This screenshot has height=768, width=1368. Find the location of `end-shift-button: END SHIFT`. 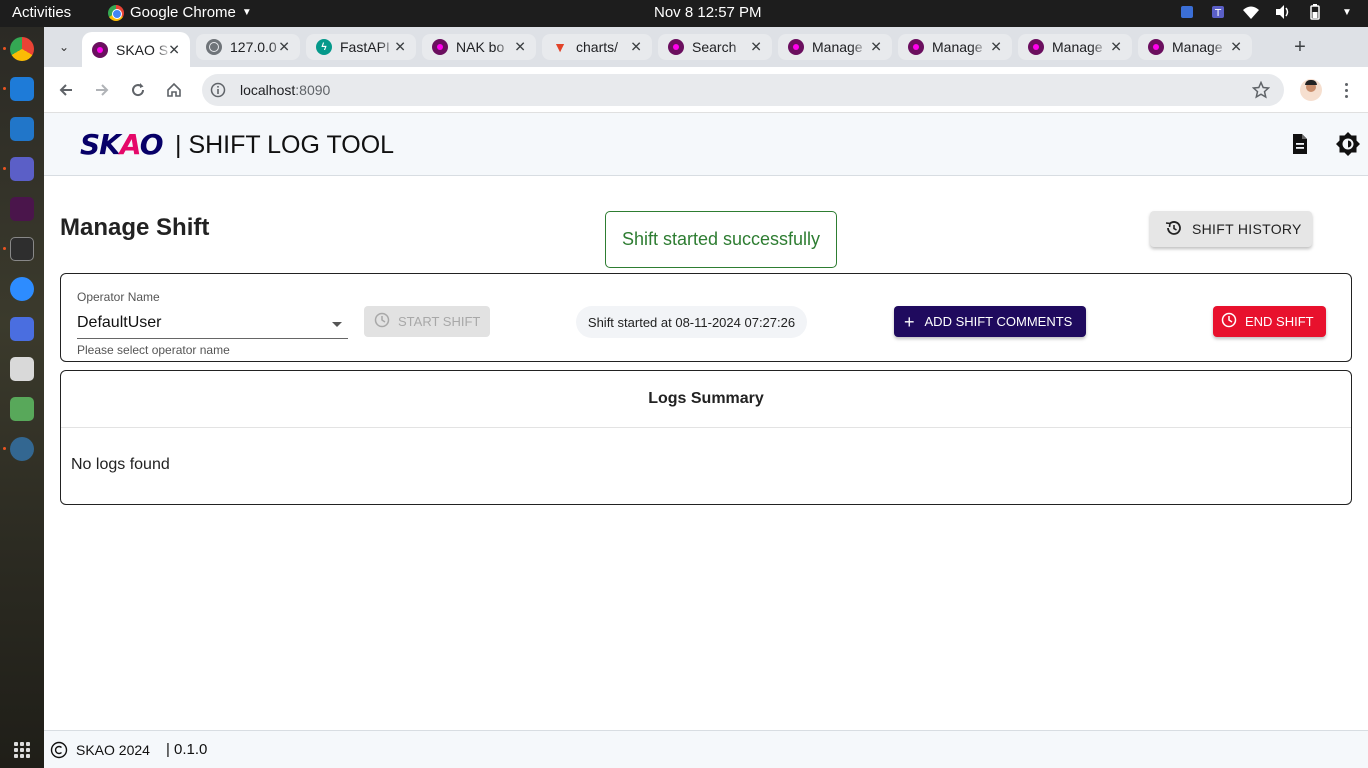

end-shift-button: END SHIFT is located at coordinates (1269, 321).